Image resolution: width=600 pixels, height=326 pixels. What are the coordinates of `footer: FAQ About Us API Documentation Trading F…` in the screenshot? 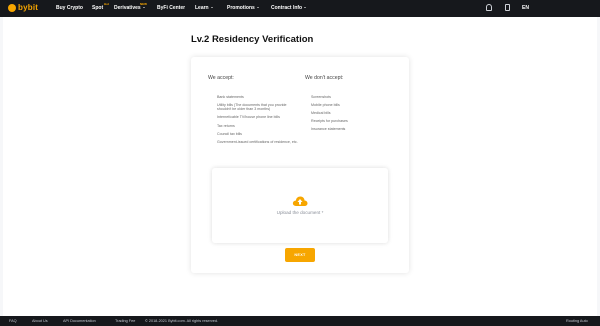 It's located at (300, 321).